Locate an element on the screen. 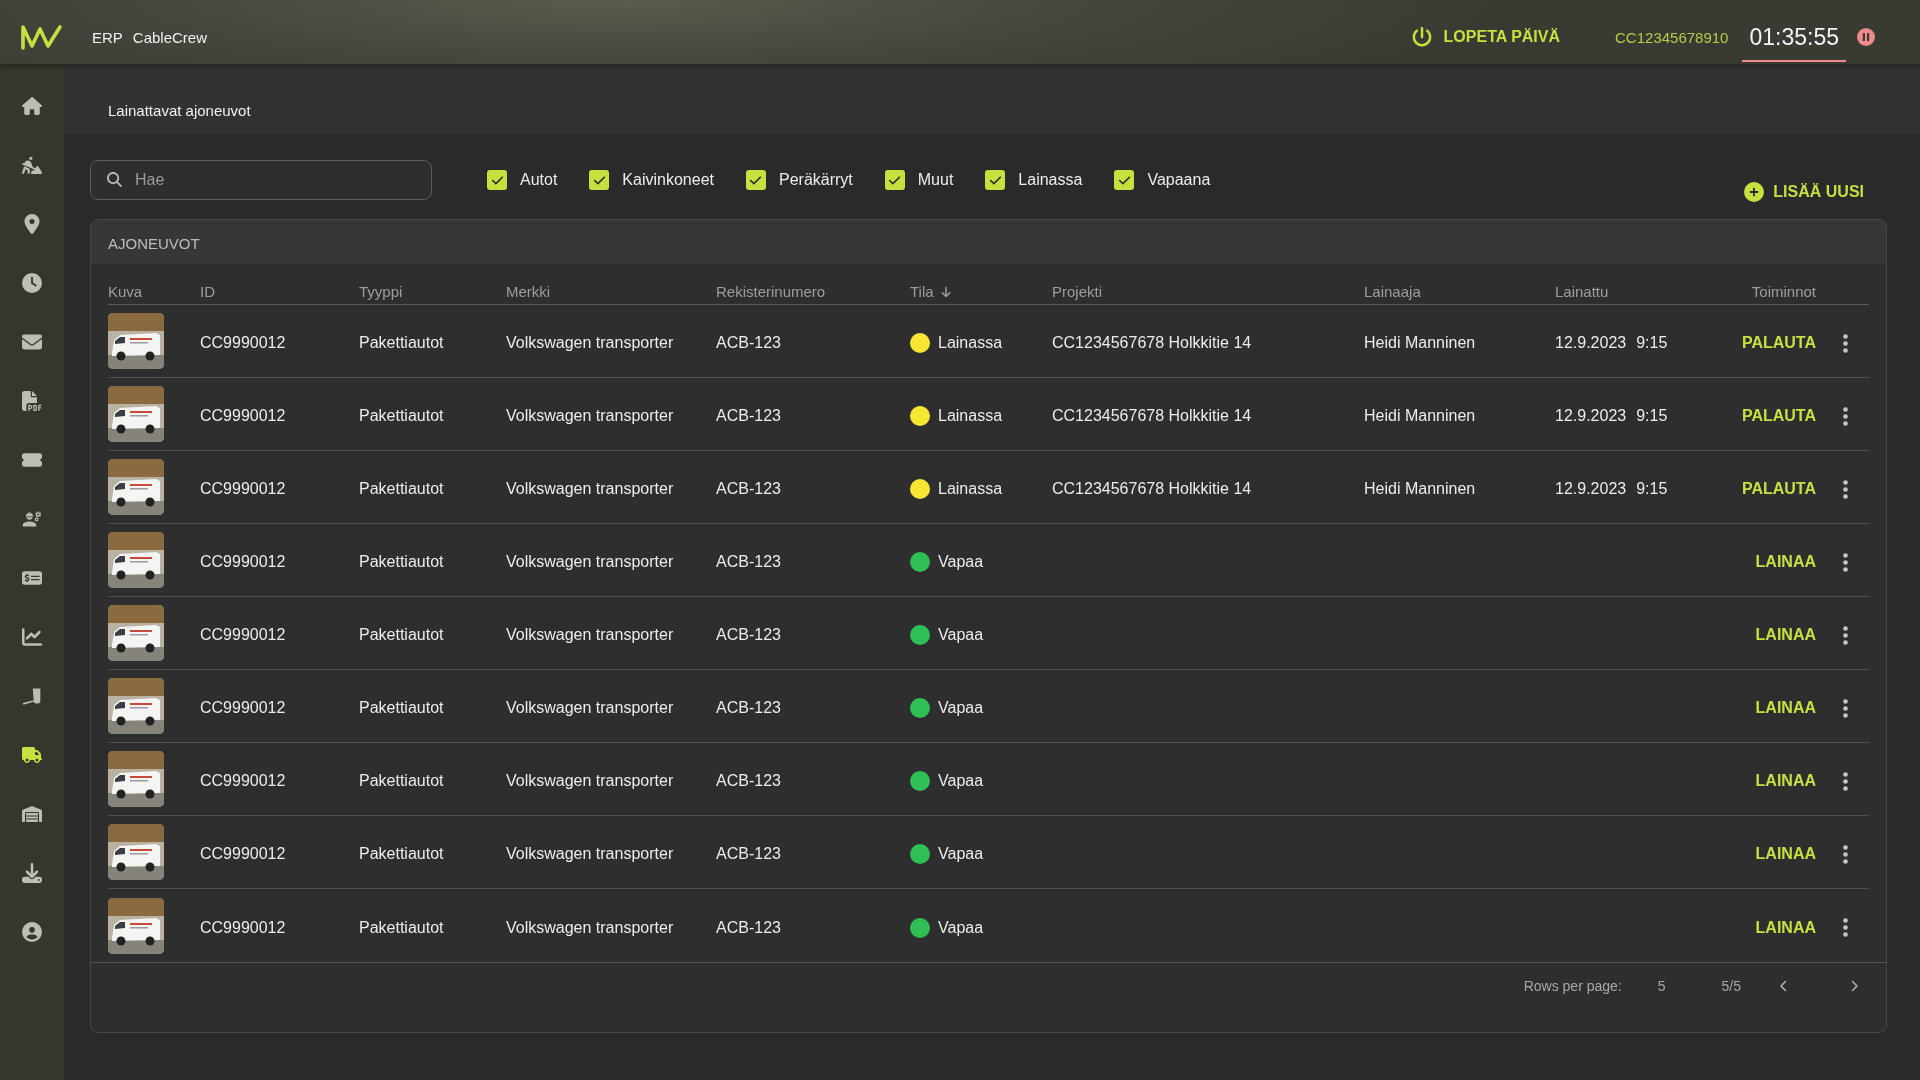  column-header: Projekti is located at coordinates (1077, 291).